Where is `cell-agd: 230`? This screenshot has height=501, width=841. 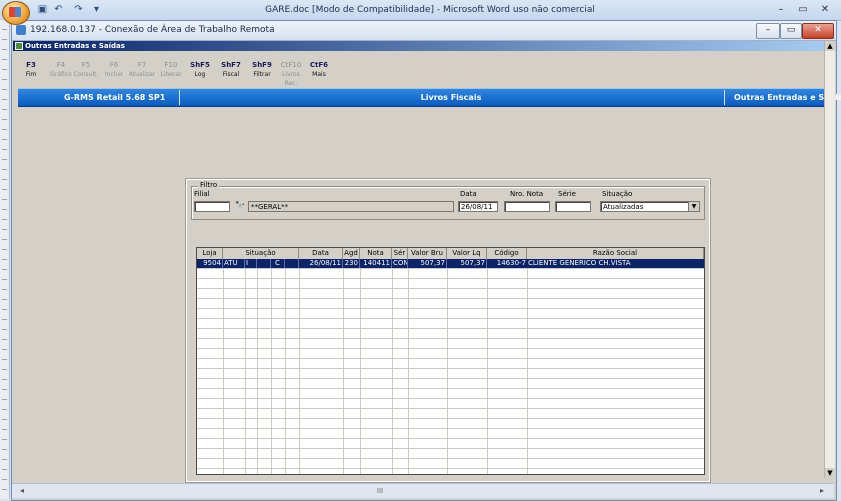 cell-agd: 230 is located at coordinates (352, 263).